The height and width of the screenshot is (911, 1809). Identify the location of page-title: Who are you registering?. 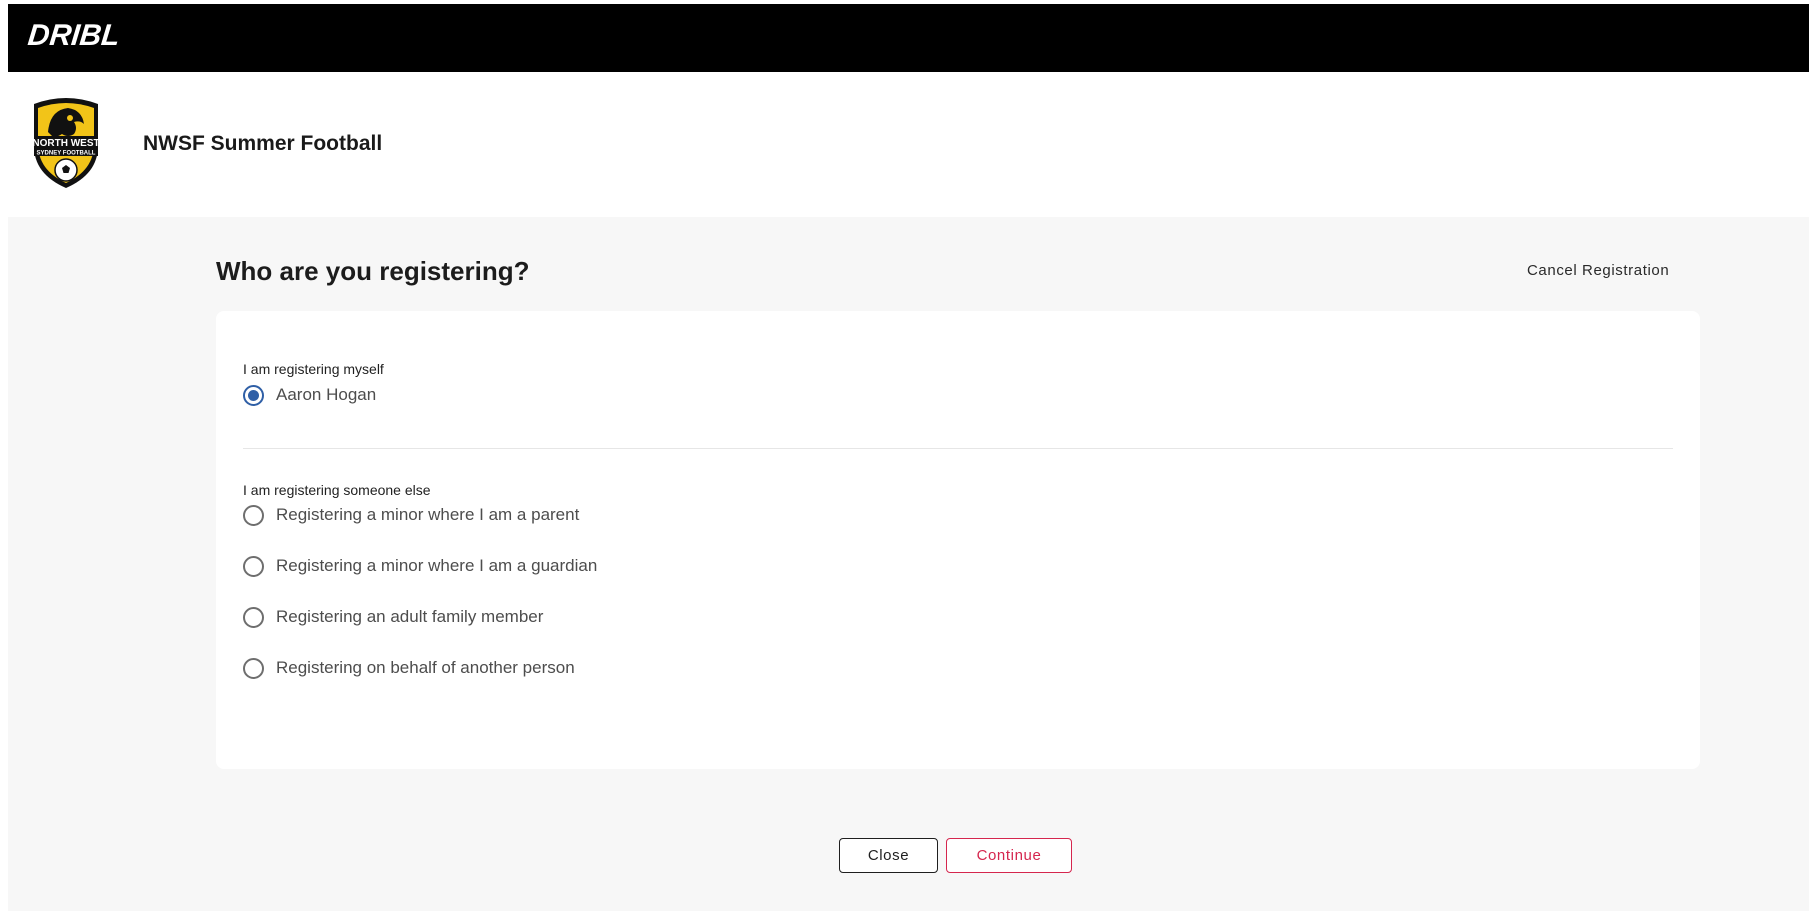
(373, 271).